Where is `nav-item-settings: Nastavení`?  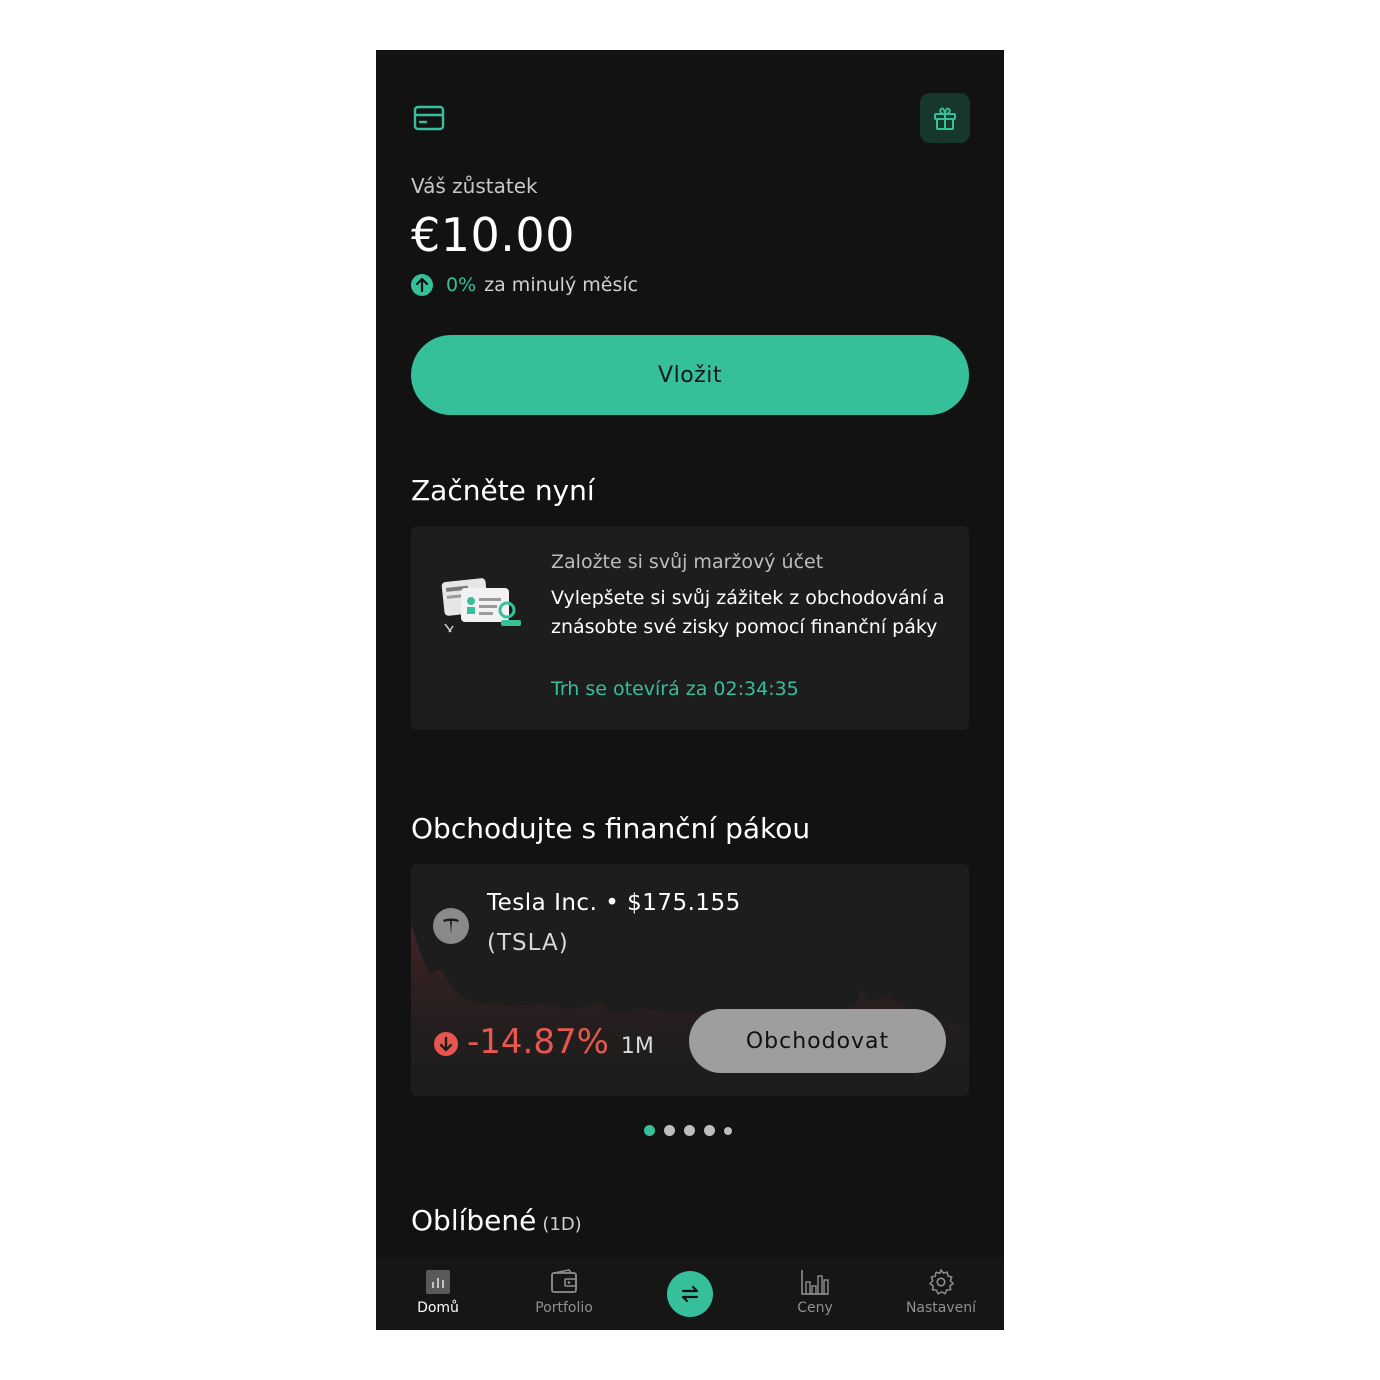 nav-item-settings: Nastavení is located at coordinates (941, 1292).